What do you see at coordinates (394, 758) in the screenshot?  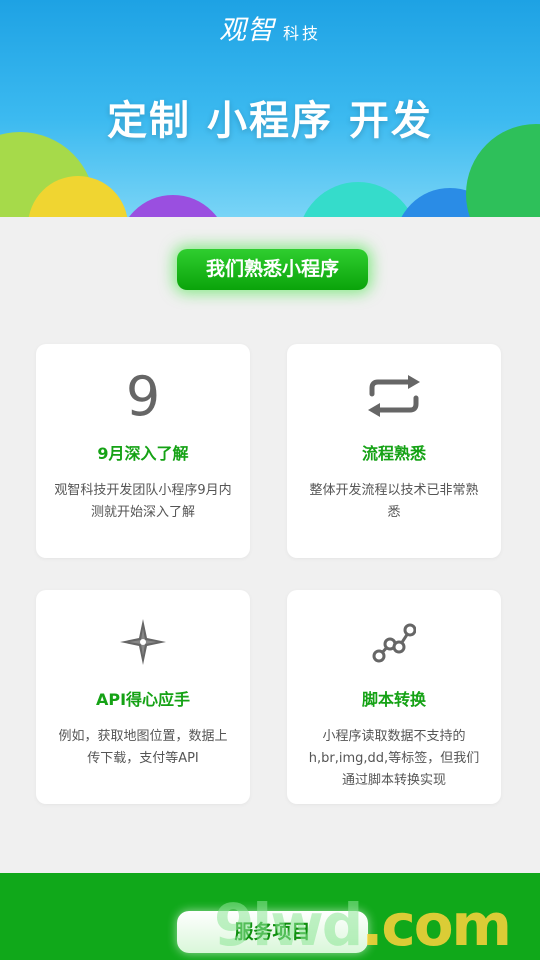 I see `feature-card-desc: 小程序读取数据不支持的h,br,img,dd,等标签，但我们通过脚本转换实现` at bounding box center [394, 758].